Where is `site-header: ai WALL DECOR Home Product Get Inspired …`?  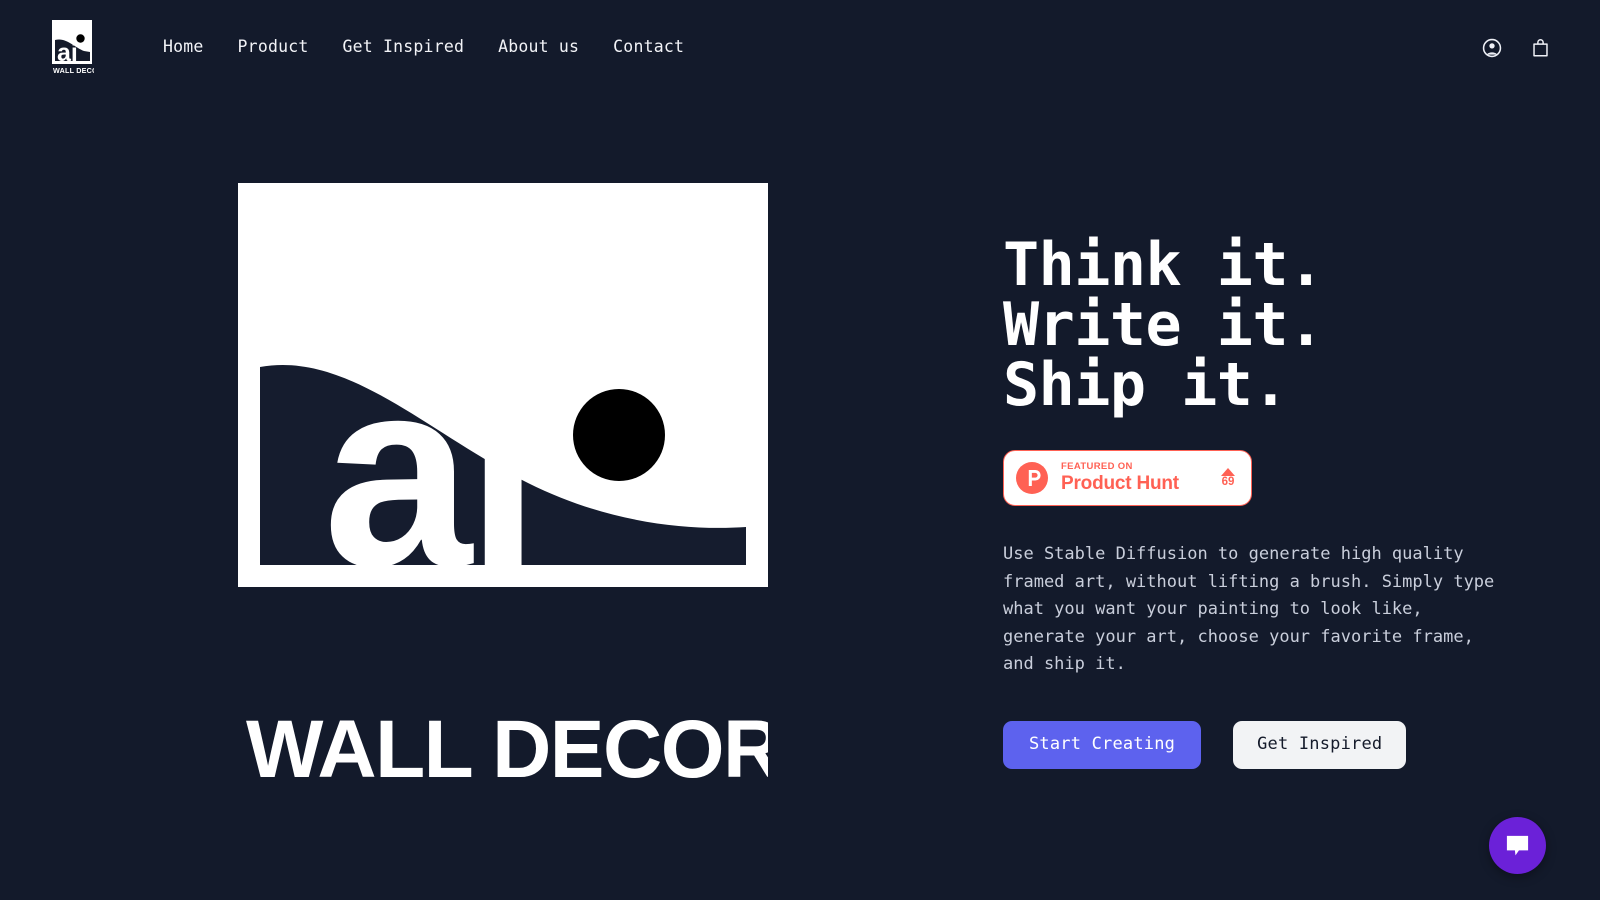
site-header: ai WALL DECOR Home Product Get Inspired … is located at coordinates (800, 47).